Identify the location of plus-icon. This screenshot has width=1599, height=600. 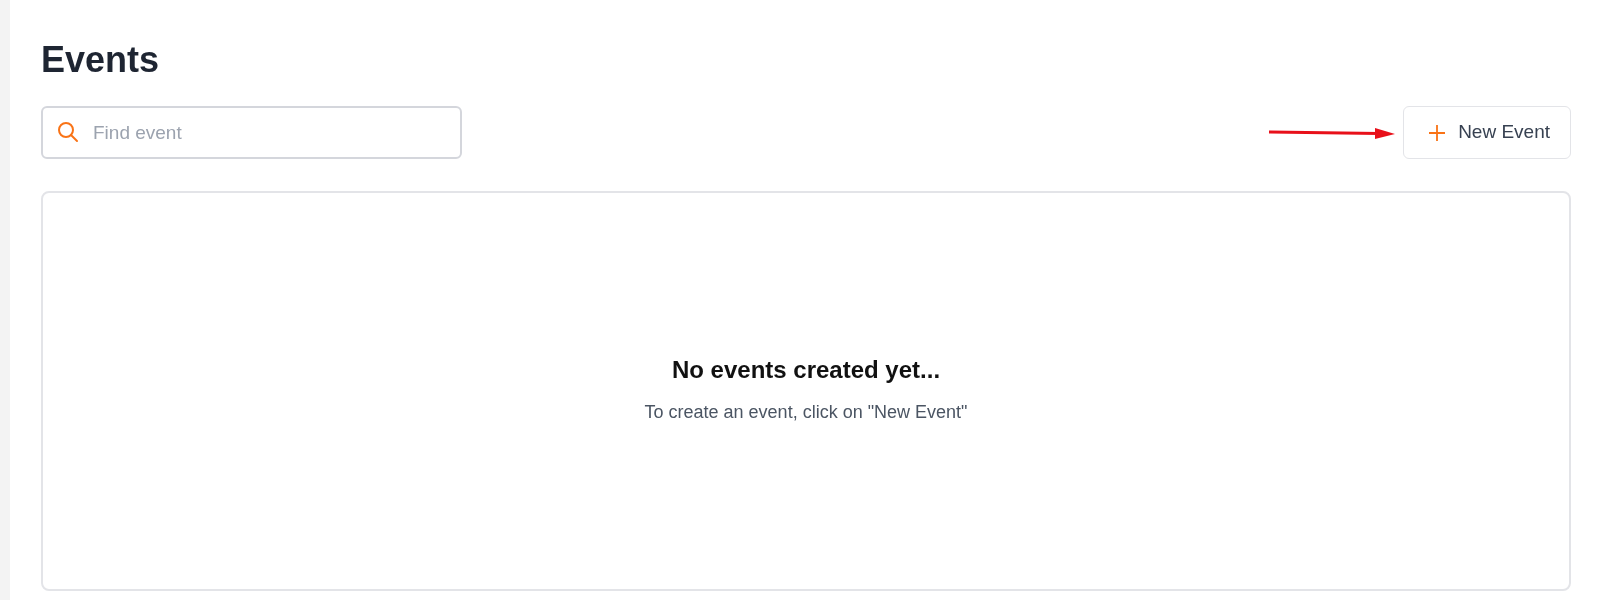
(1437, 132).